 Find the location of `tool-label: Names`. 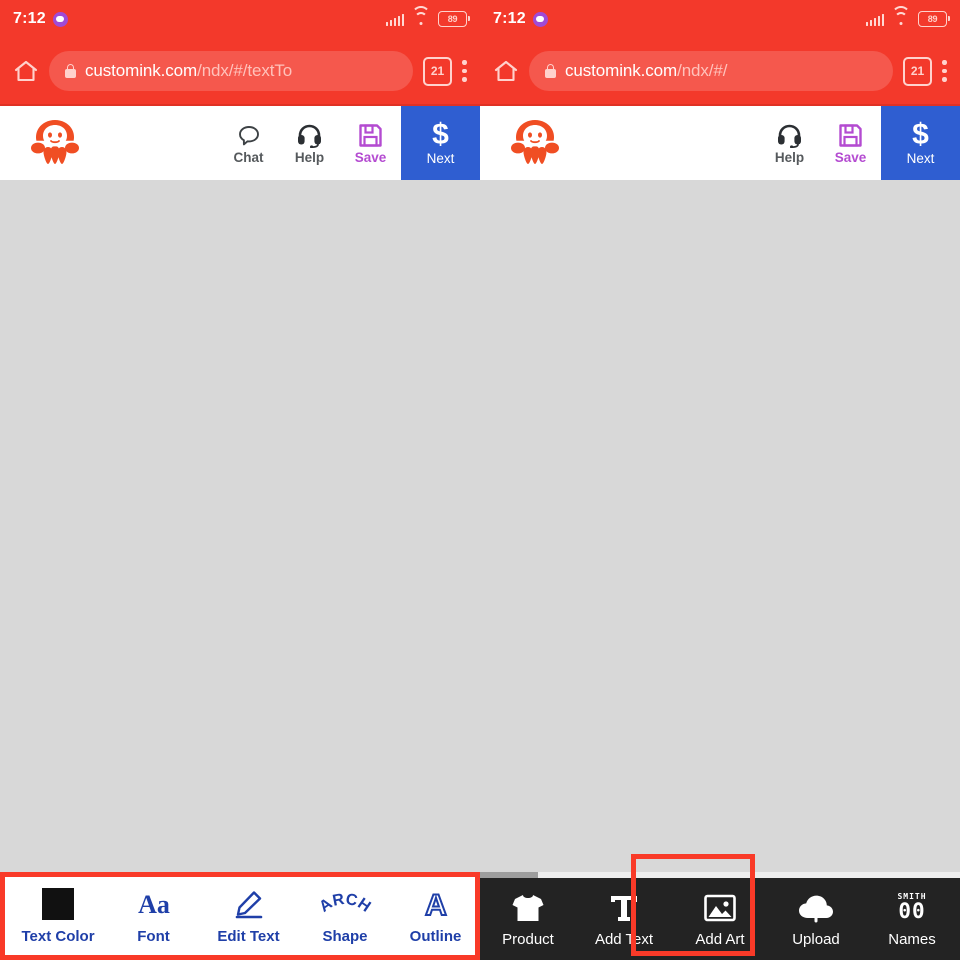

tool-label: Names is located at coordinates (912, 939).